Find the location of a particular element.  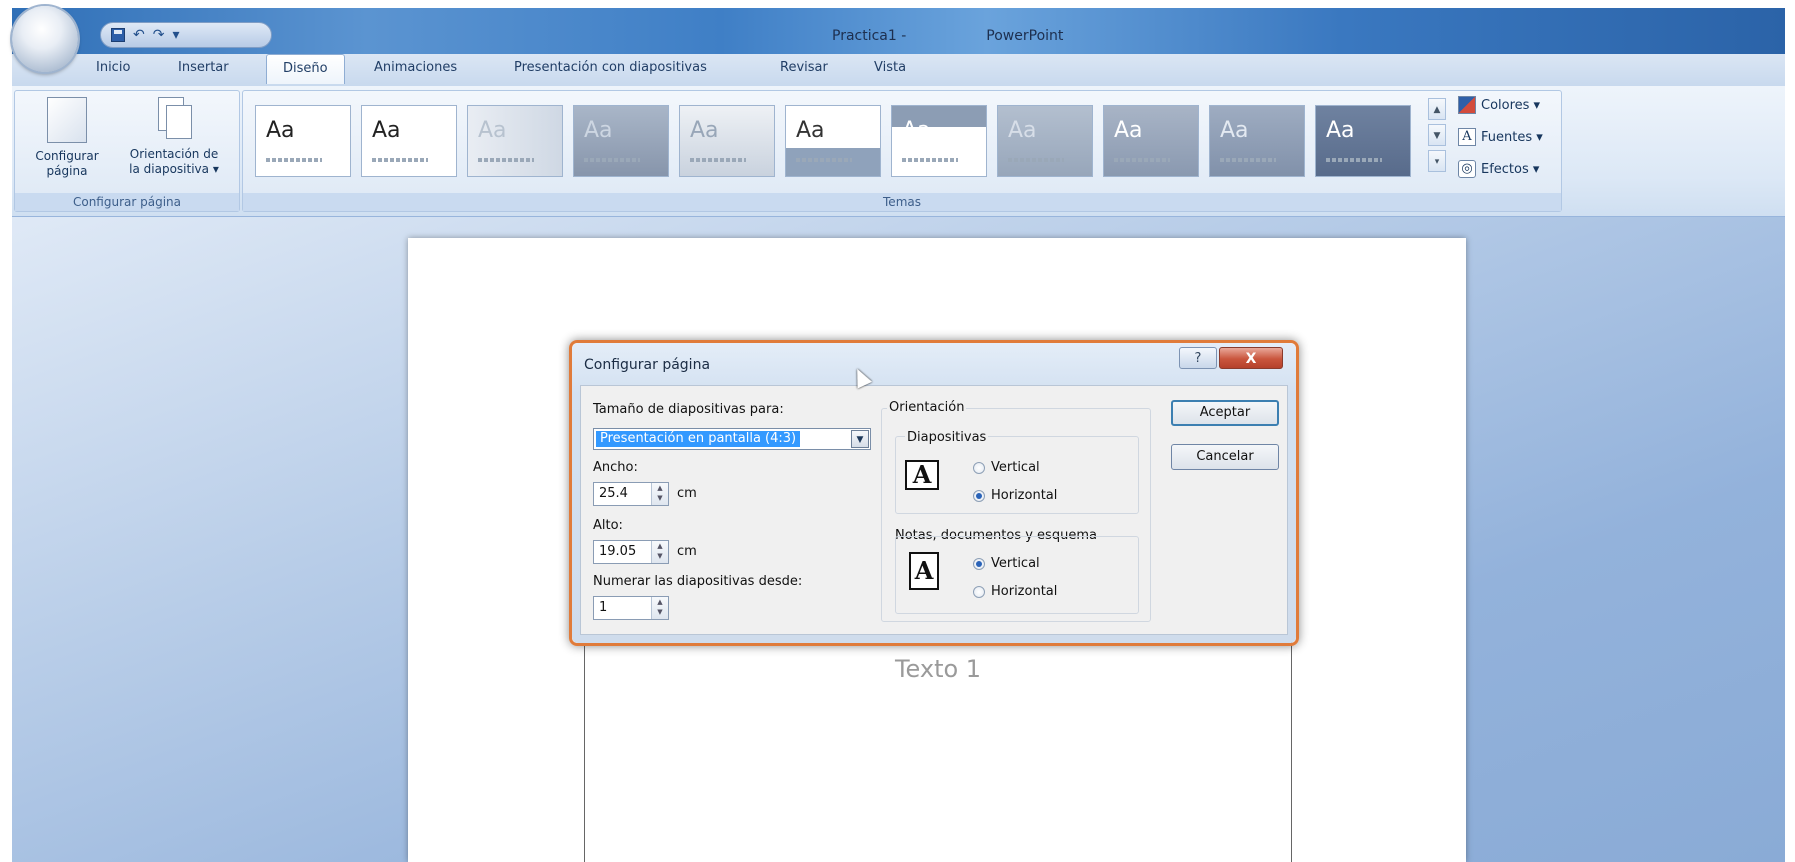

page-setup-group-label: Configurar página is located at coordinates (127, 202).